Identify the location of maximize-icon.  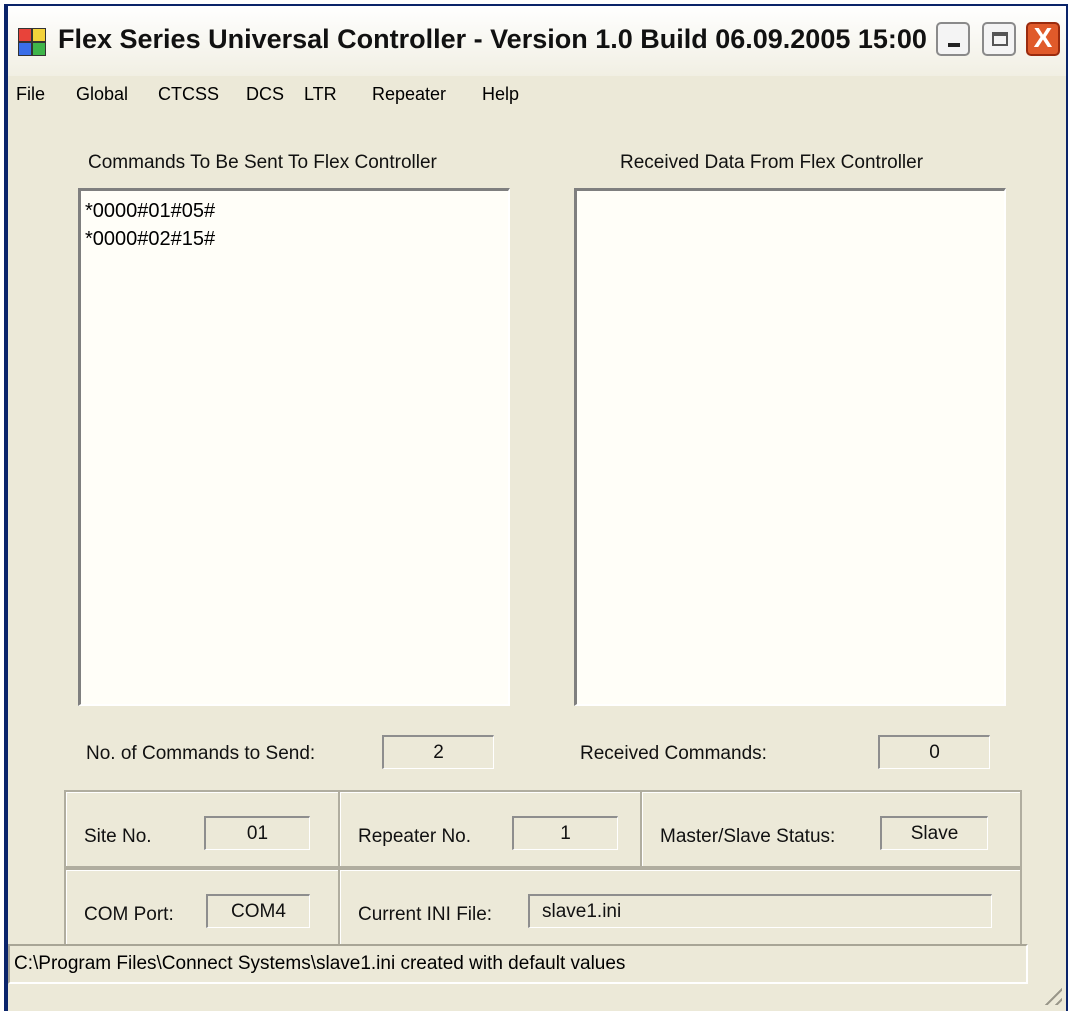
(1000, 39).